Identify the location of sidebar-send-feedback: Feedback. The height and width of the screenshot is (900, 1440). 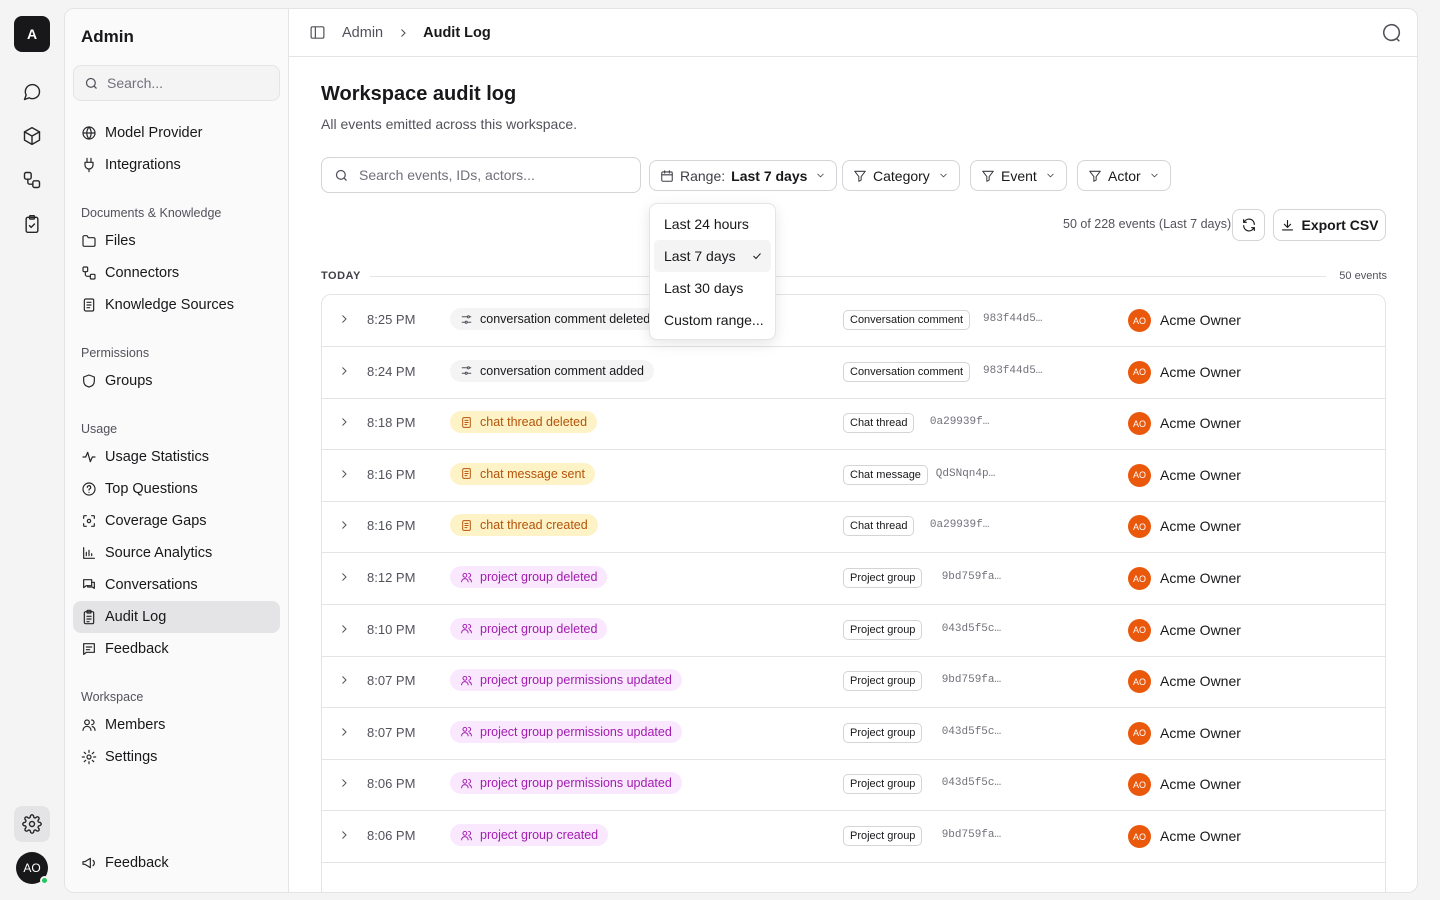
(176, 863).